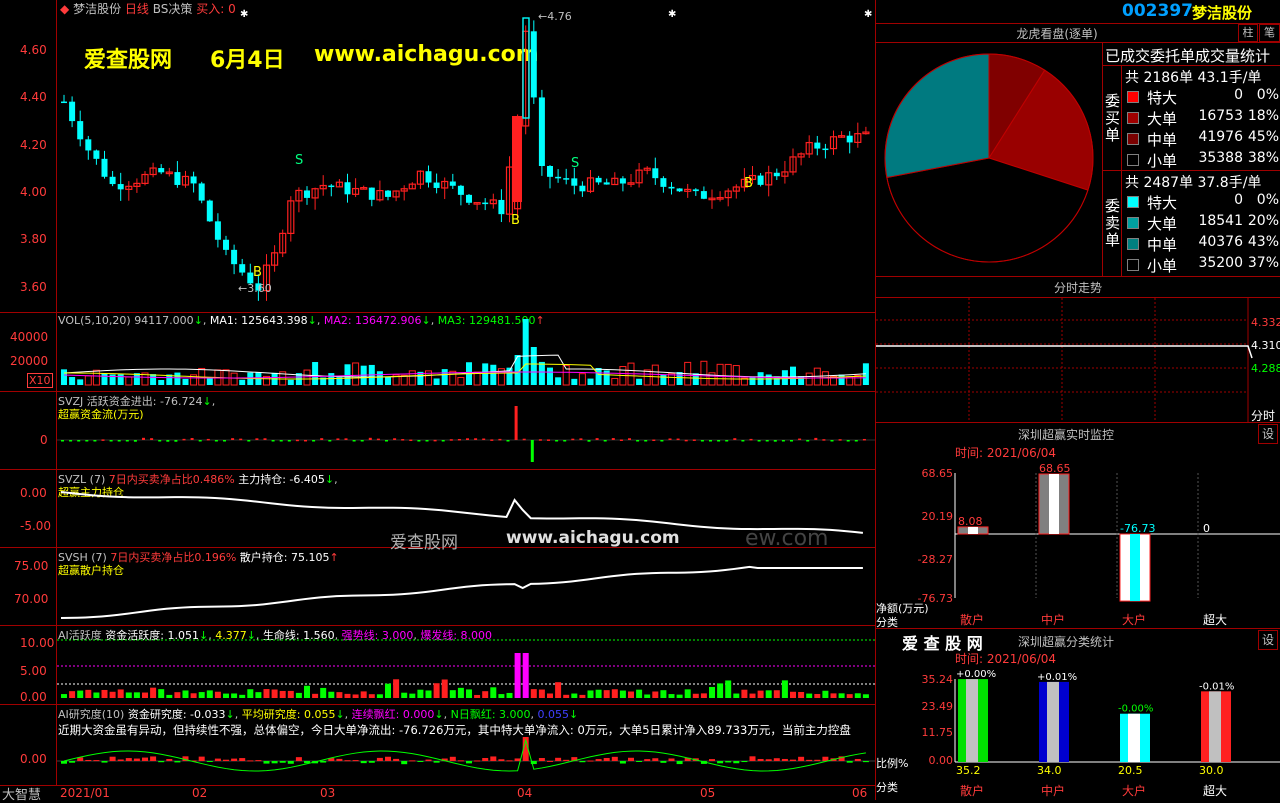 This screenshot has width=1280, height=803. Describe the element at coordinates (1248, 33) in the screenshot. I see `column-button: 柱` at that location.